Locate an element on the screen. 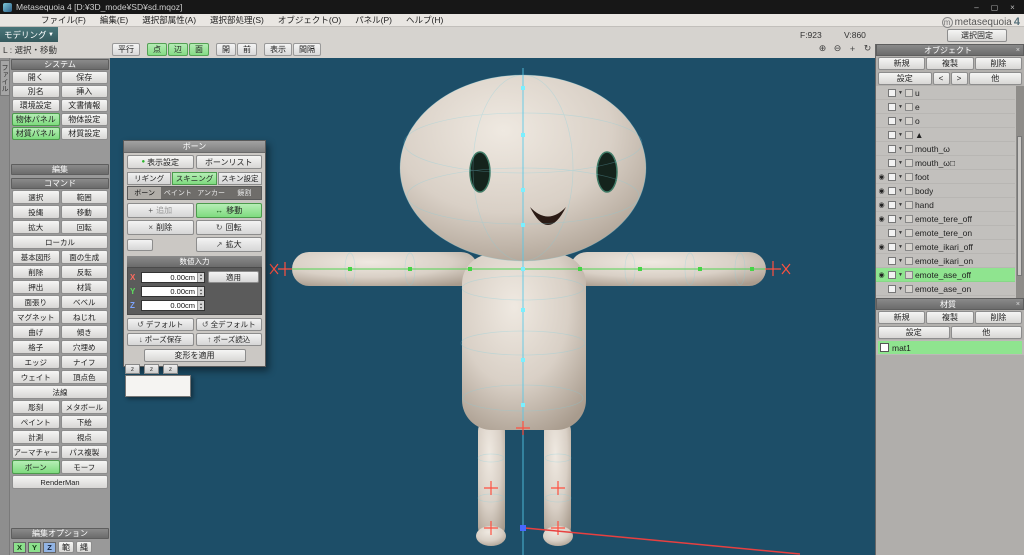 The height and width of the screenshot is (555, 1024). view-toggle: 前 is located at coordinates (247, 49).